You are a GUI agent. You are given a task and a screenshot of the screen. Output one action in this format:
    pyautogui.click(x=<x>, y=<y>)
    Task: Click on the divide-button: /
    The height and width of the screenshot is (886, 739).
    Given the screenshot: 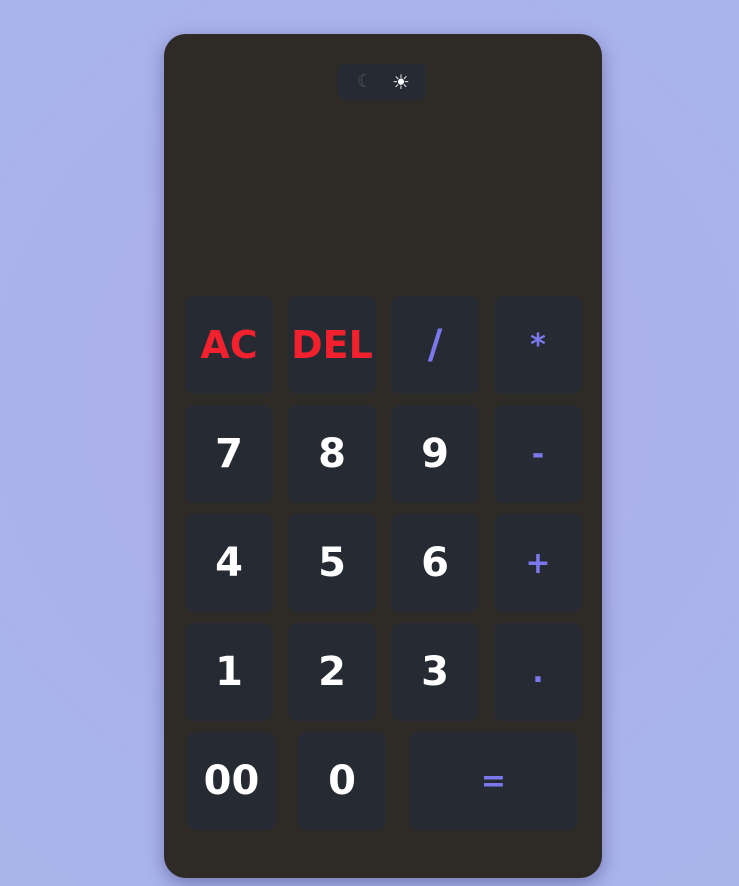 What is the action you would take?
    pyautogui.click(x=435, y=345)
    